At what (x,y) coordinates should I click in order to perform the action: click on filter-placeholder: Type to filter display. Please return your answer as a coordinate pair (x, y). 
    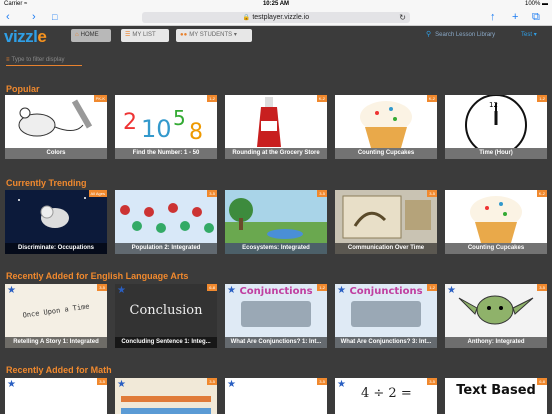
    Looking at the image, I should click on (38, 60).